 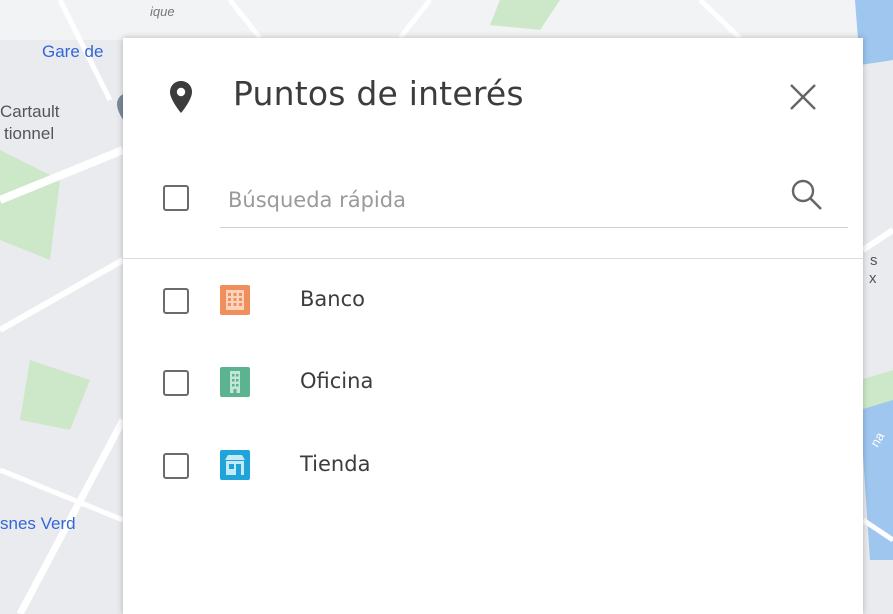 What do you see at coordinates (335, 464) in the screenshot?
I see `poi-item-label: Tienda` at bounding box center [335, 464].